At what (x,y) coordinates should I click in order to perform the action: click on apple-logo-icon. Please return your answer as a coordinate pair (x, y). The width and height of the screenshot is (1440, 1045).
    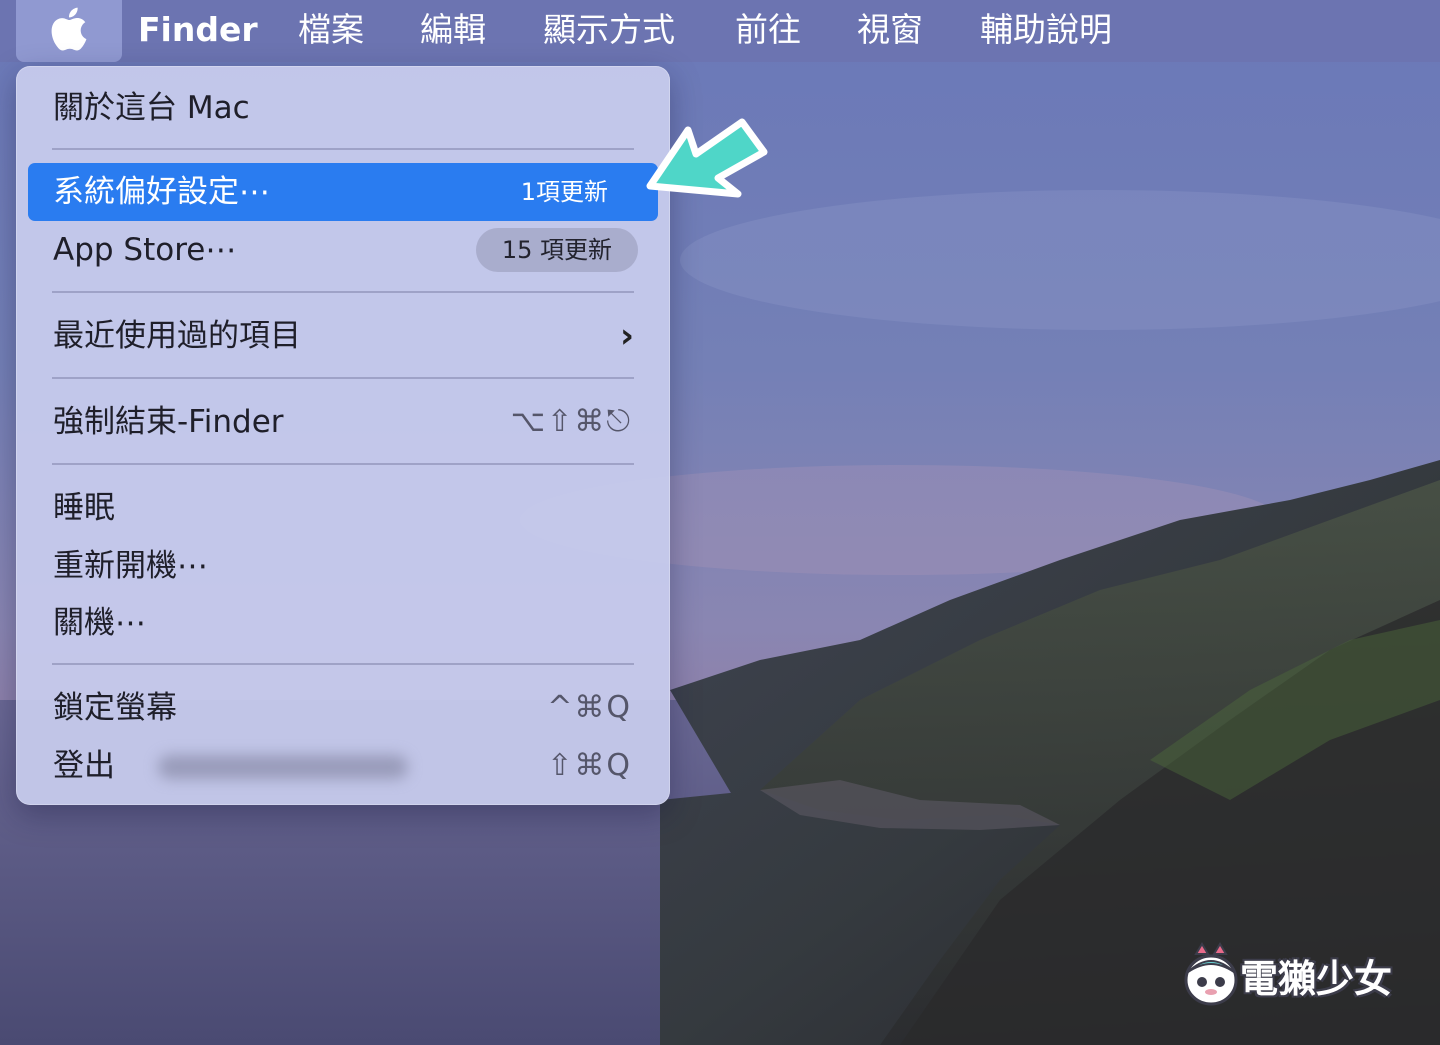
    Looking at the image, I should click on (69, 29).